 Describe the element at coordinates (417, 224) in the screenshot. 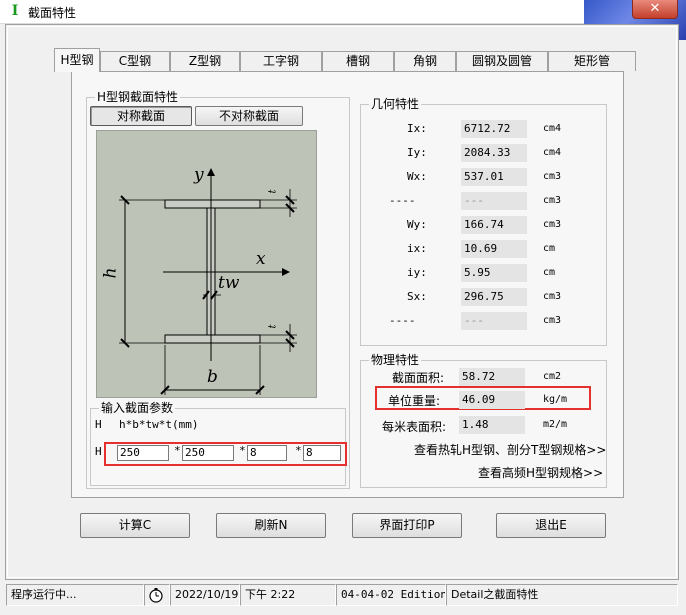

I see `wy-label: Wy:` at that location.